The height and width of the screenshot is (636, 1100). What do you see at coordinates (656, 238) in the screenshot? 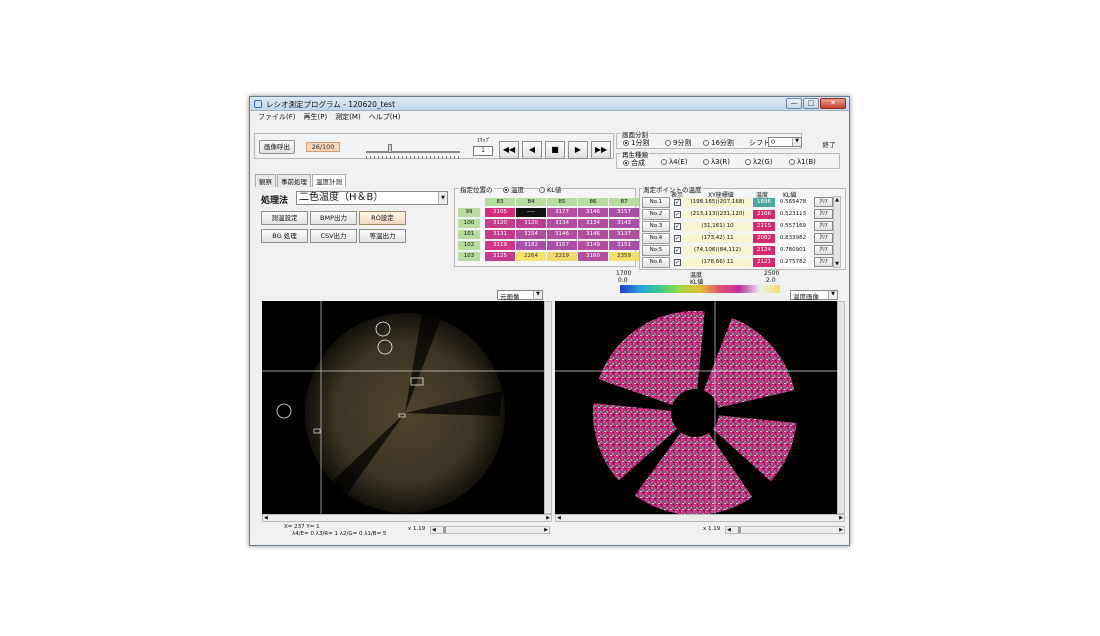
I see `point-button: No.4` at bounding box center [656, 238].